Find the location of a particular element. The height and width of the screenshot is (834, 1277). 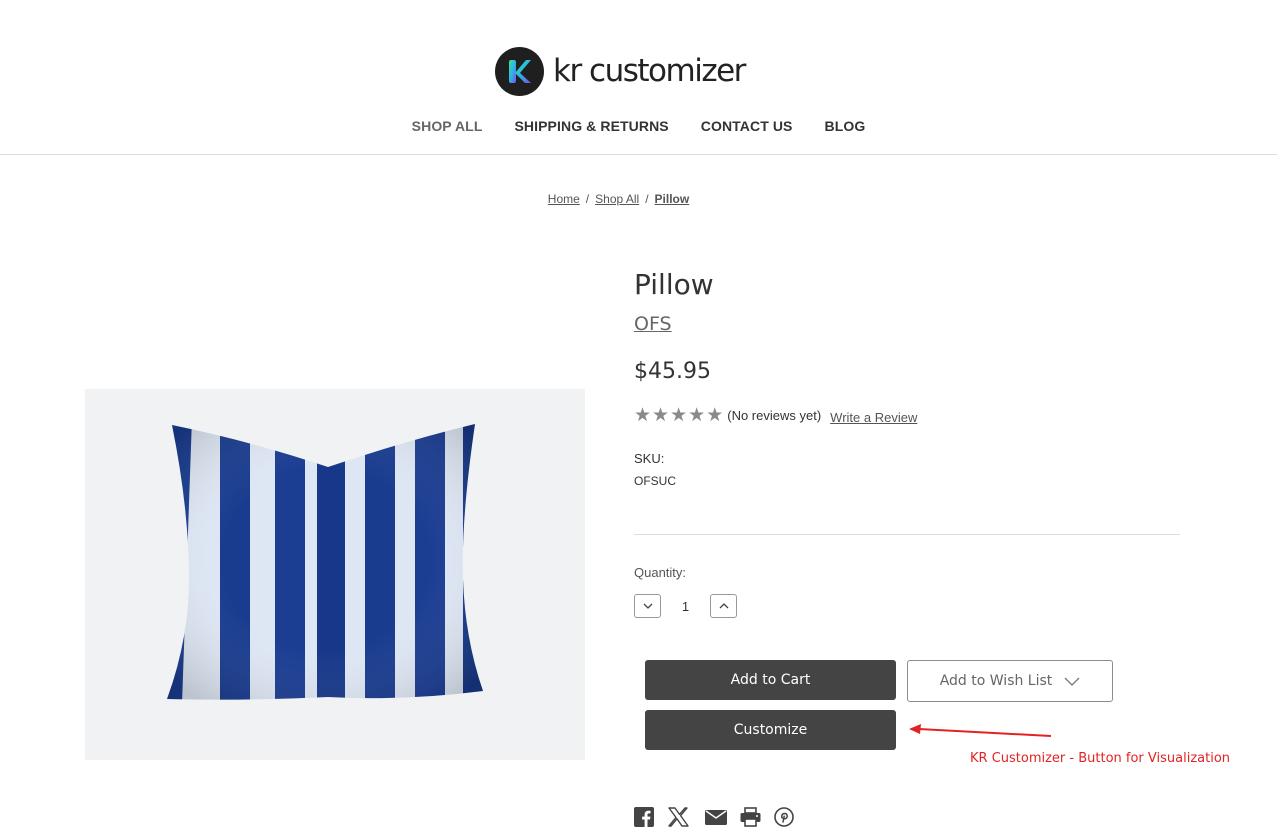

quantity-decrease-button is located at coordinates (647, 606).